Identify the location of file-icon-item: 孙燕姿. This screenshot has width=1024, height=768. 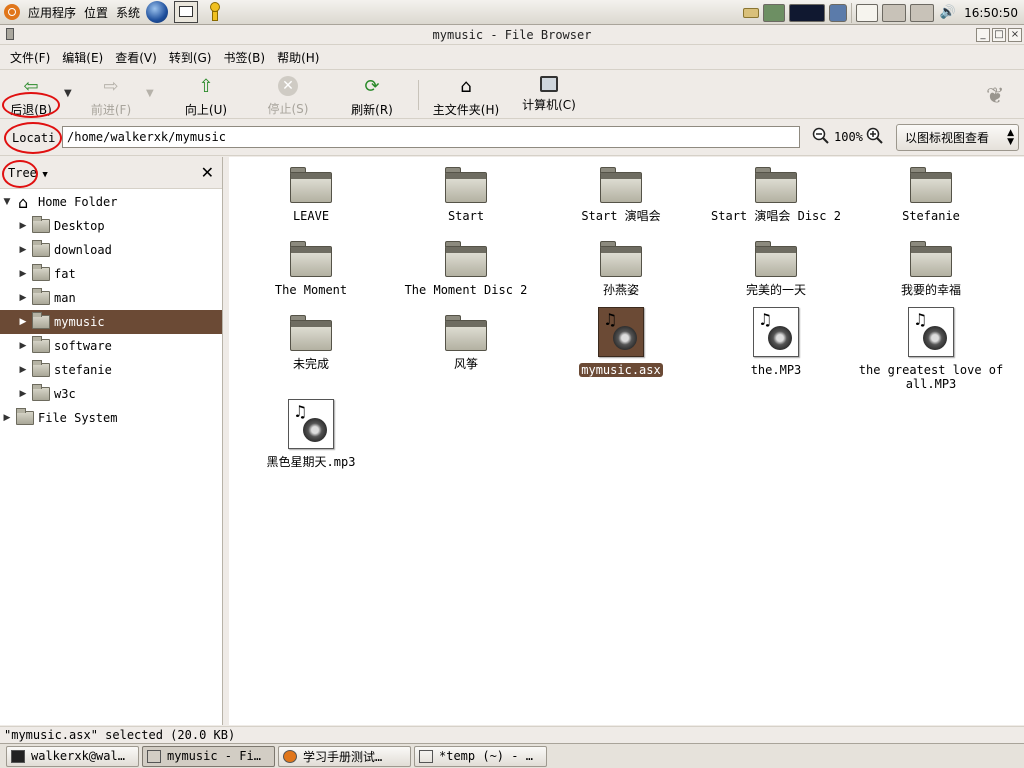
(621, 264).